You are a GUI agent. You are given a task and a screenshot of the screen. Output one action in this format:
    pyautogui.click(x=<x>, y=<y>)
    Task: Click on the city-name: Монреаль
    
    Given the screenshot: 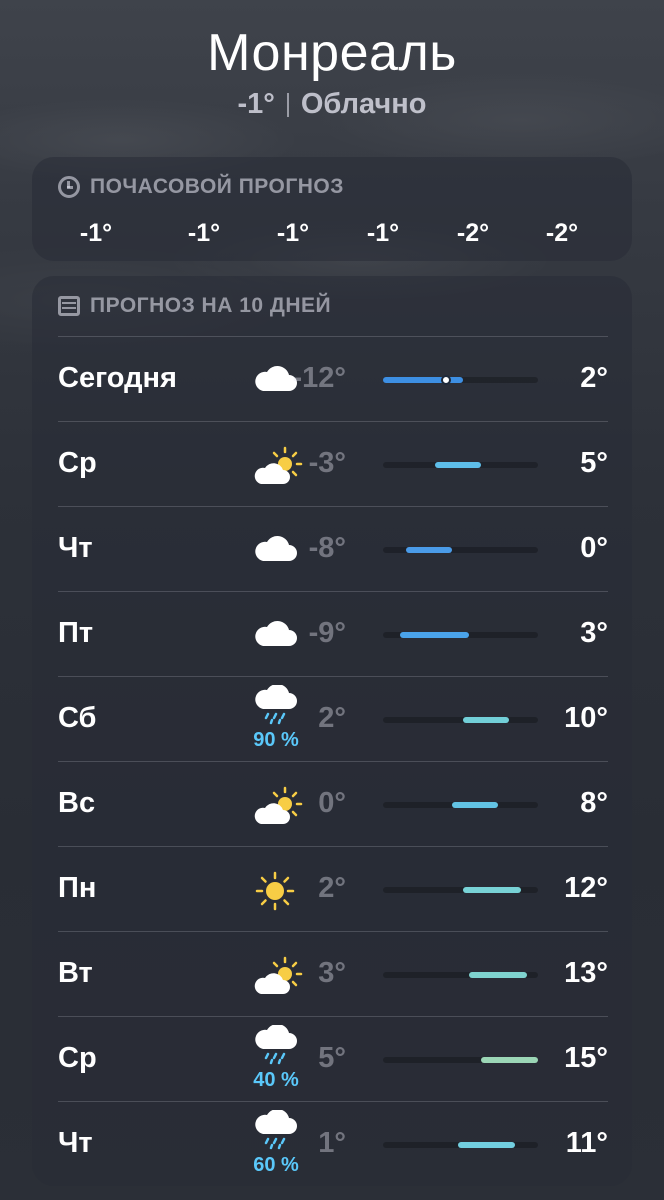 What is the action you would take?
    pyautogui.click(x=332, y=53)
    